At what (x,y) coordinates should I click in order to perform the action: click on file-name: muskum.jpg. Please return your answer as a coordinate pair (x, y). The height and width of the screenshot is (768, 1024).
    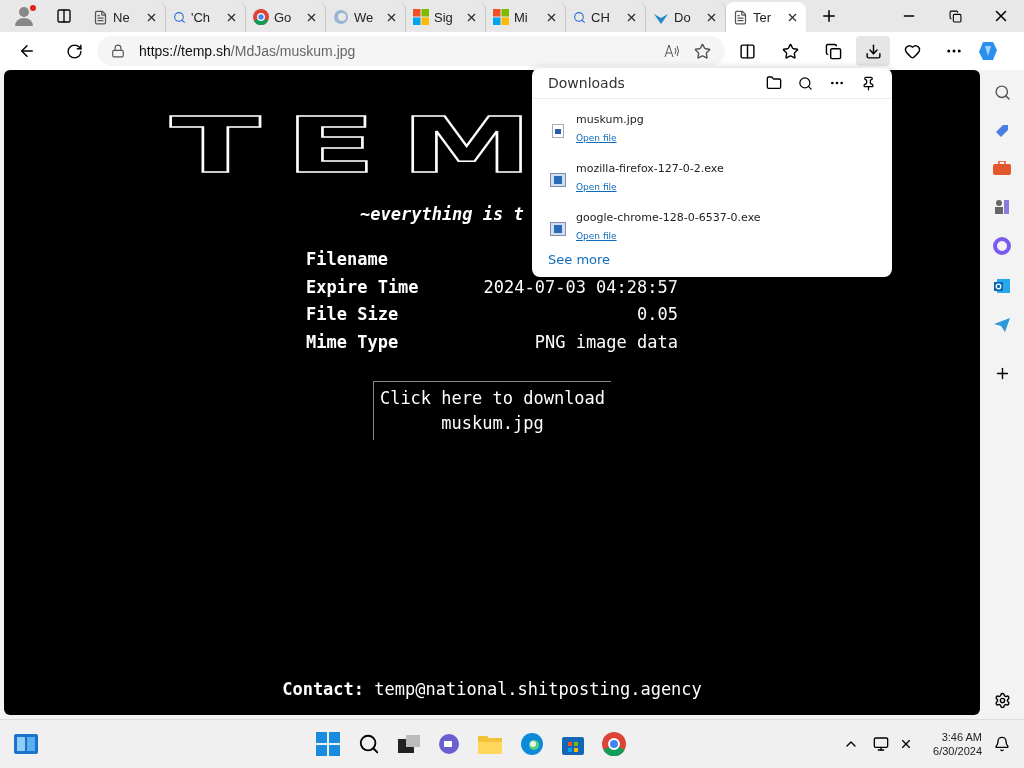
    Looking at the image, I should click on (610, 119).